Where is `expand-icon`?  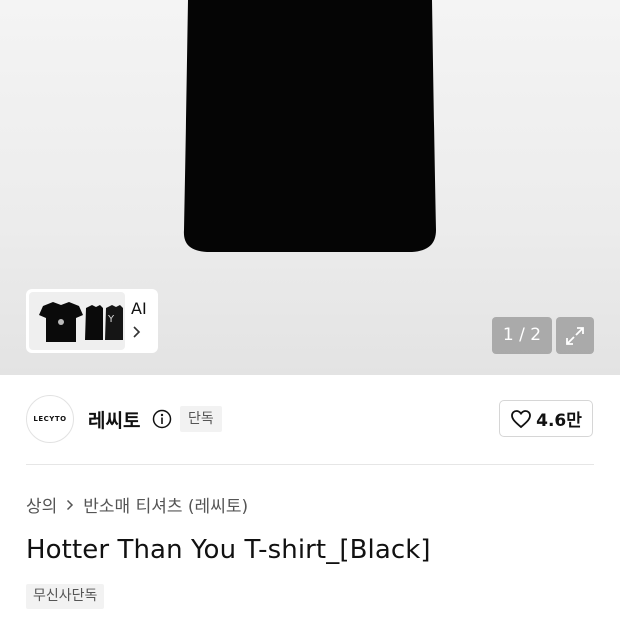 expand-icon is located at coordinates (575, 335).